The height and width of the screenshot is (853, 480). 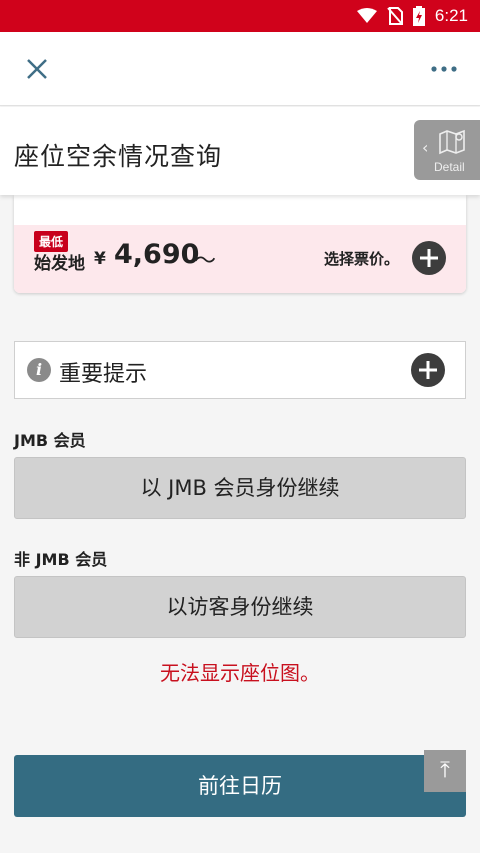 What do you see at coordinates (428, 370) in the screenshot?
I see `expand-notice-plus-icon` at bounding box center [428, 370].